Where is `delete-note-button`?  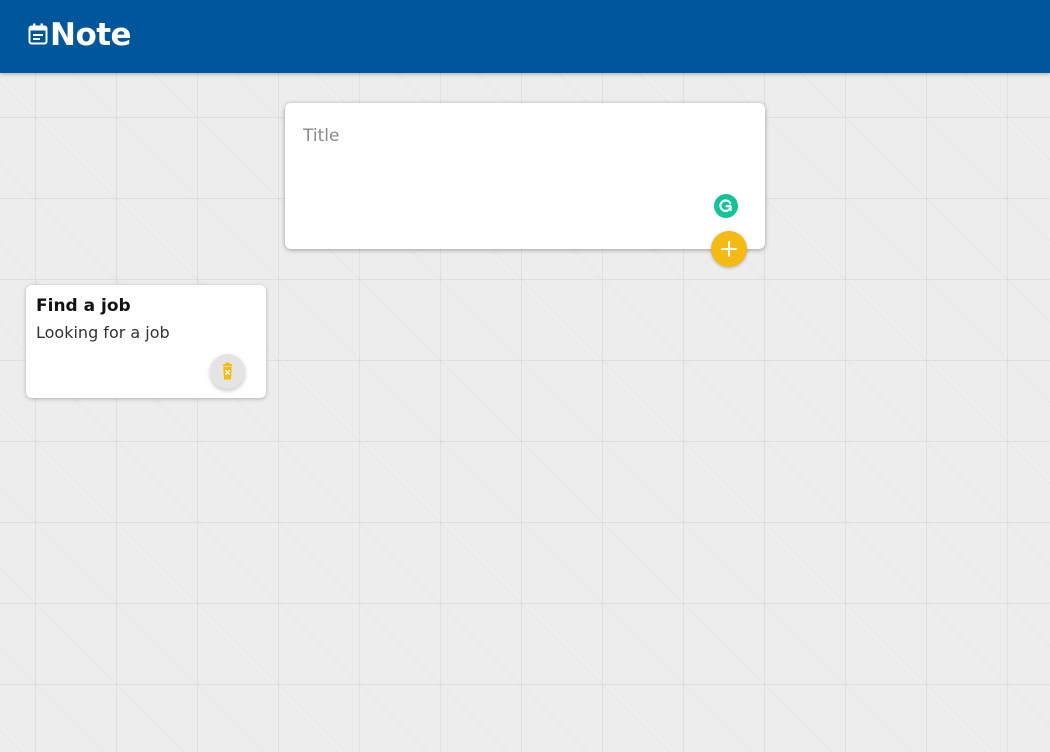 delete-note-button is located at coordinates (227, 371).